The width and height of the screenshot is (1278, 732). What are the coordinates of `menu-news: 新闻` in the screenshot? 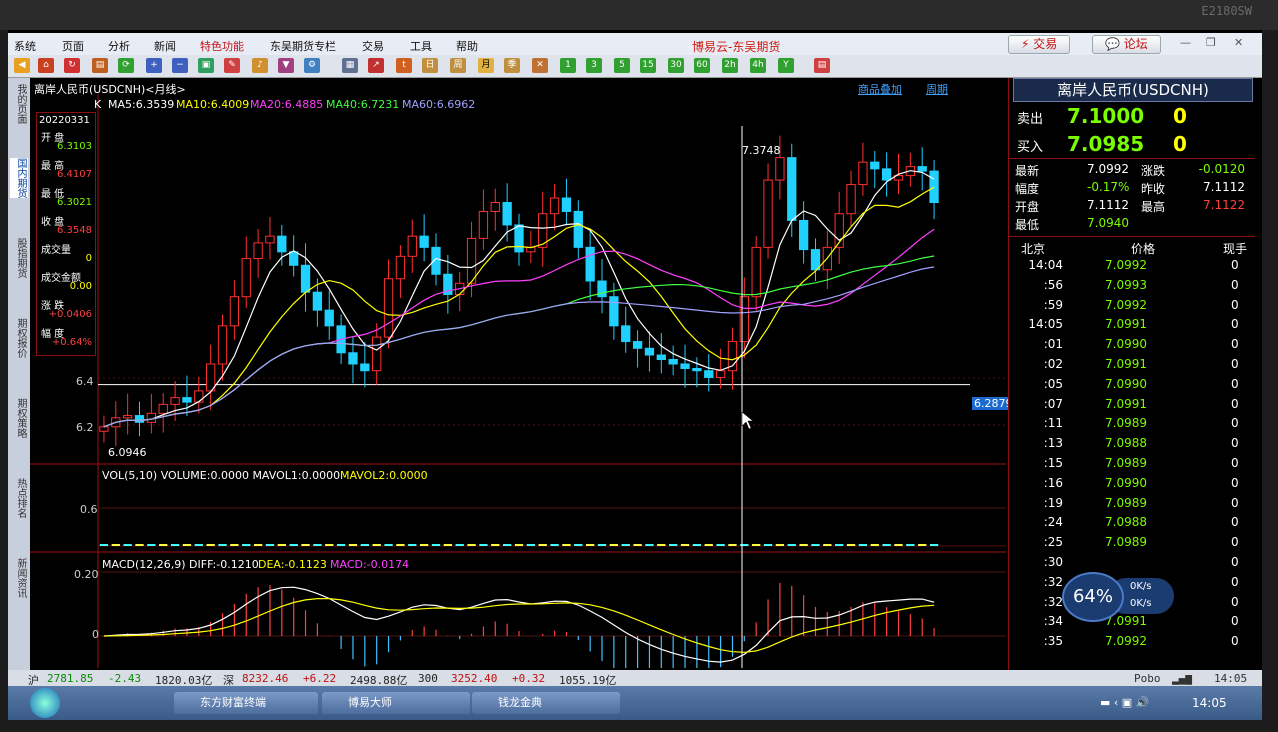 It's located at (165, 46).